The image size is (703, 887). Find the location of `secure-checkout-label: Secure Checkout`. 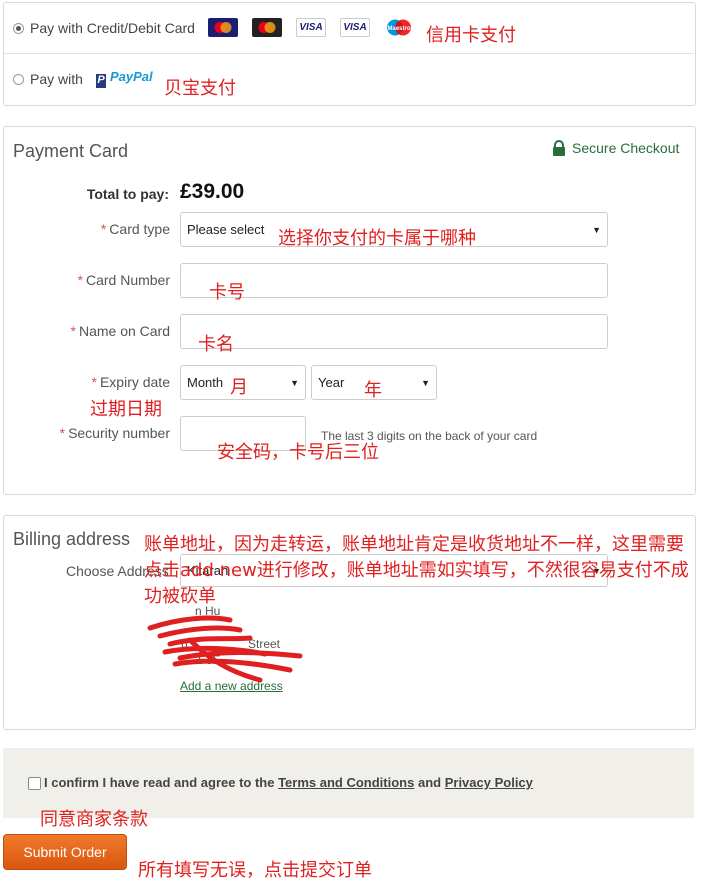

secure-checkout-label: Secure Checkout is located at coordinates (626, 148).